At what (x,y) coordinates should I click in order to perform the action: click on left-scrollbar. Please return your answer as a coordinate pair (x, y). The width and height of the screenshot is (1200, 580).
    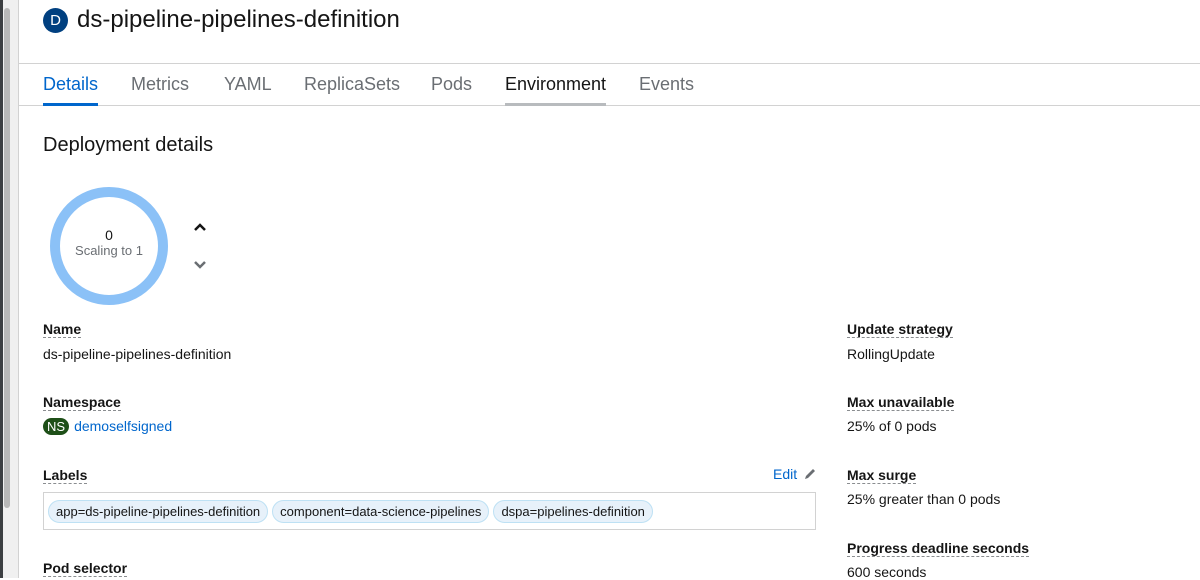
    Looking at the image, I should click on (9, 289).